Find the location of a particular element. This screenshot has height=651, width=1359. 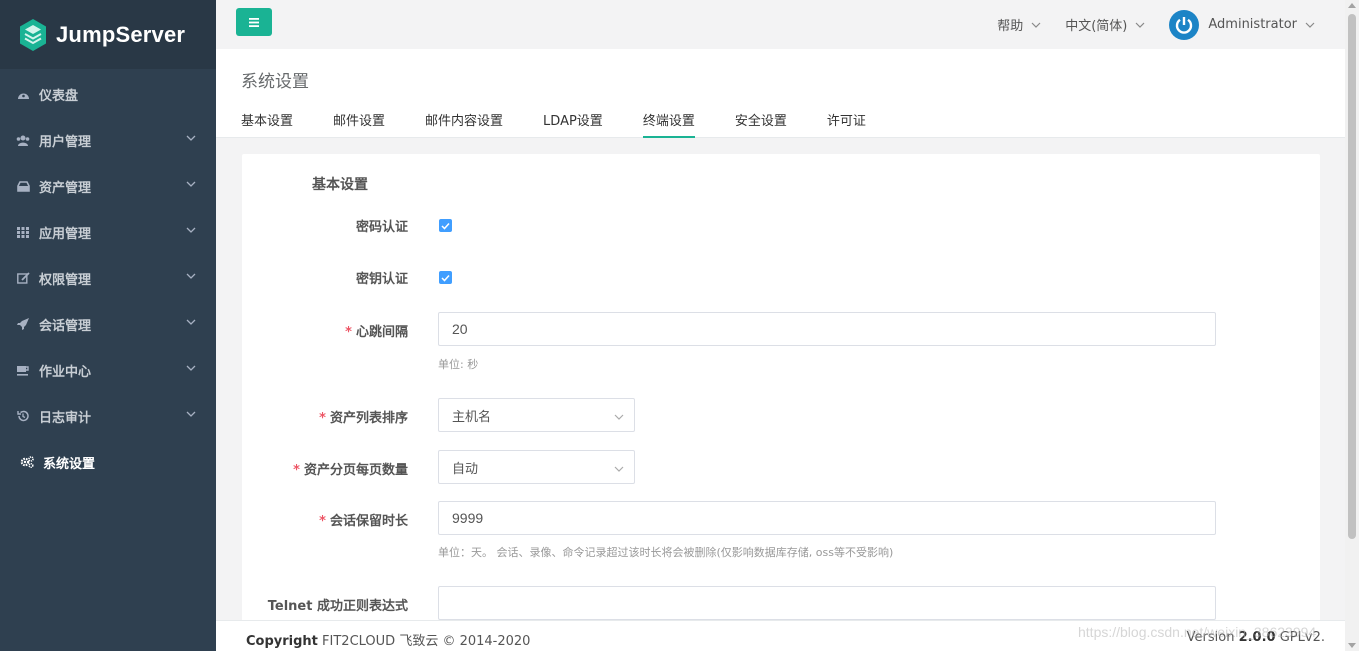

session-keep-label: * 会话保留时长 is located at coordinates (363, 521).